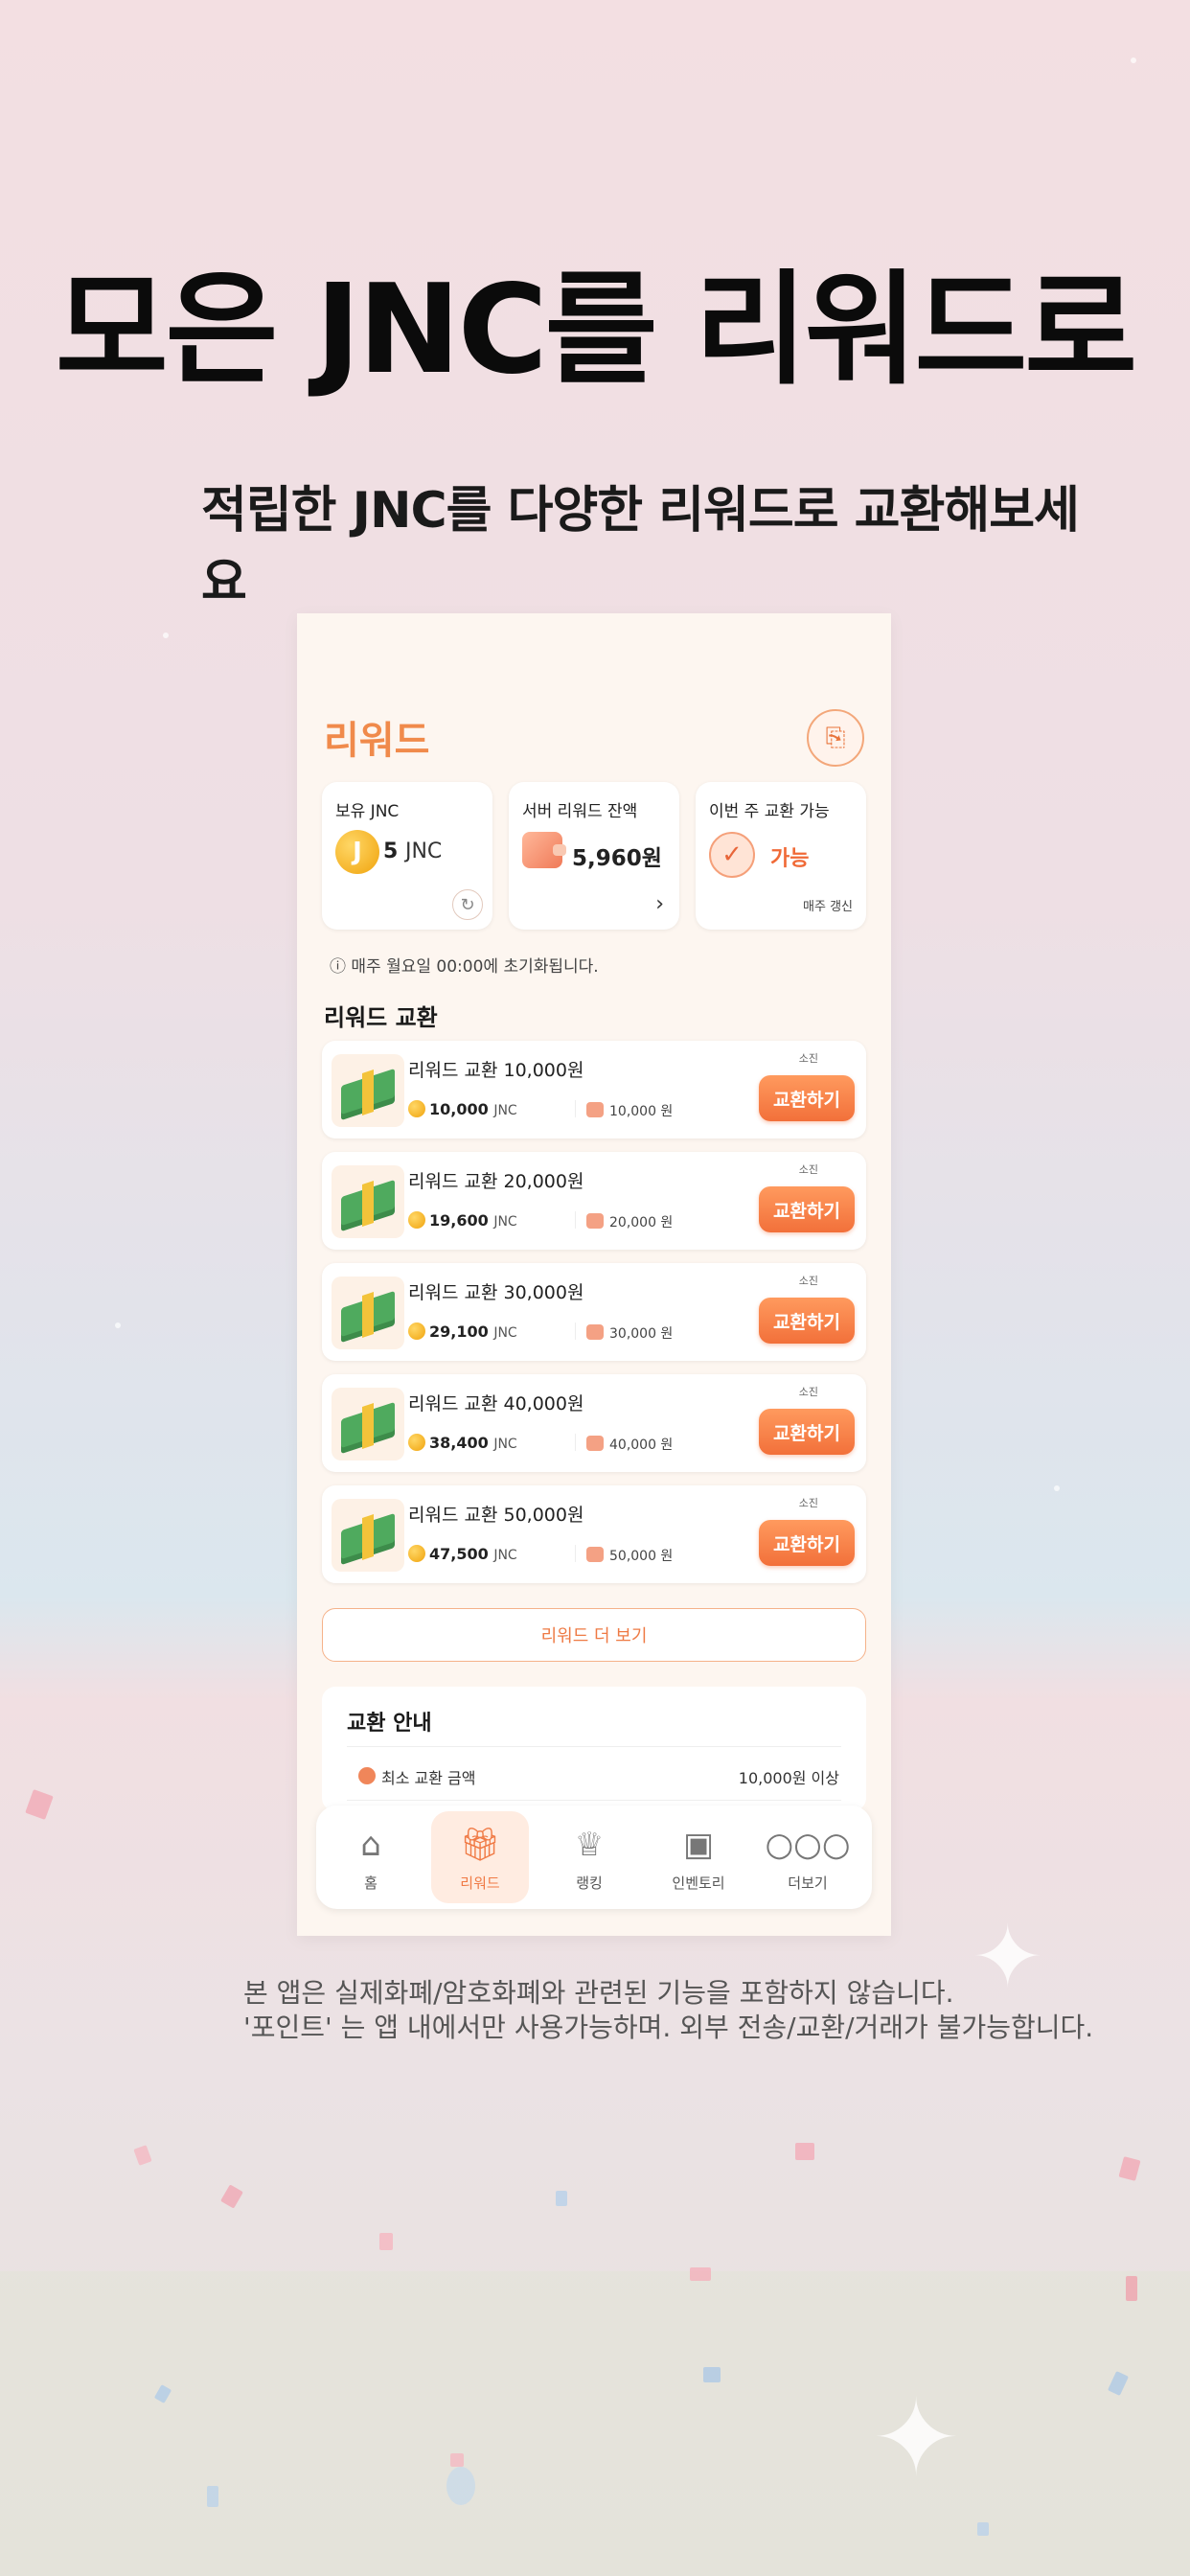 This screenshot has width=1190, height=2576. I want to click on owned-jnc-label: 보유 JNC, so click(367, 811).